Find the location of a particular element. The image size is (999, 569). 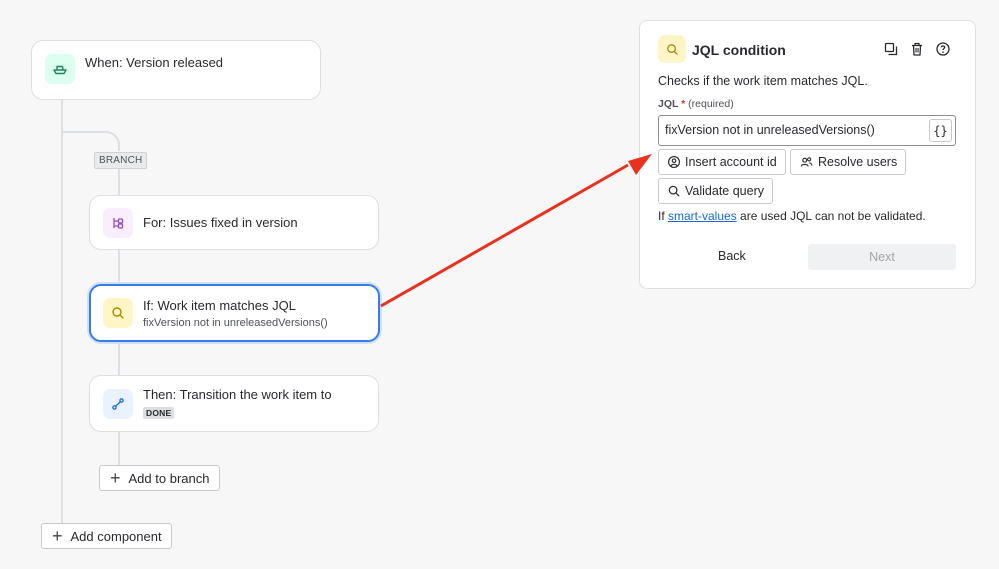

annotation-arrow is located at coordinates (516, 231).